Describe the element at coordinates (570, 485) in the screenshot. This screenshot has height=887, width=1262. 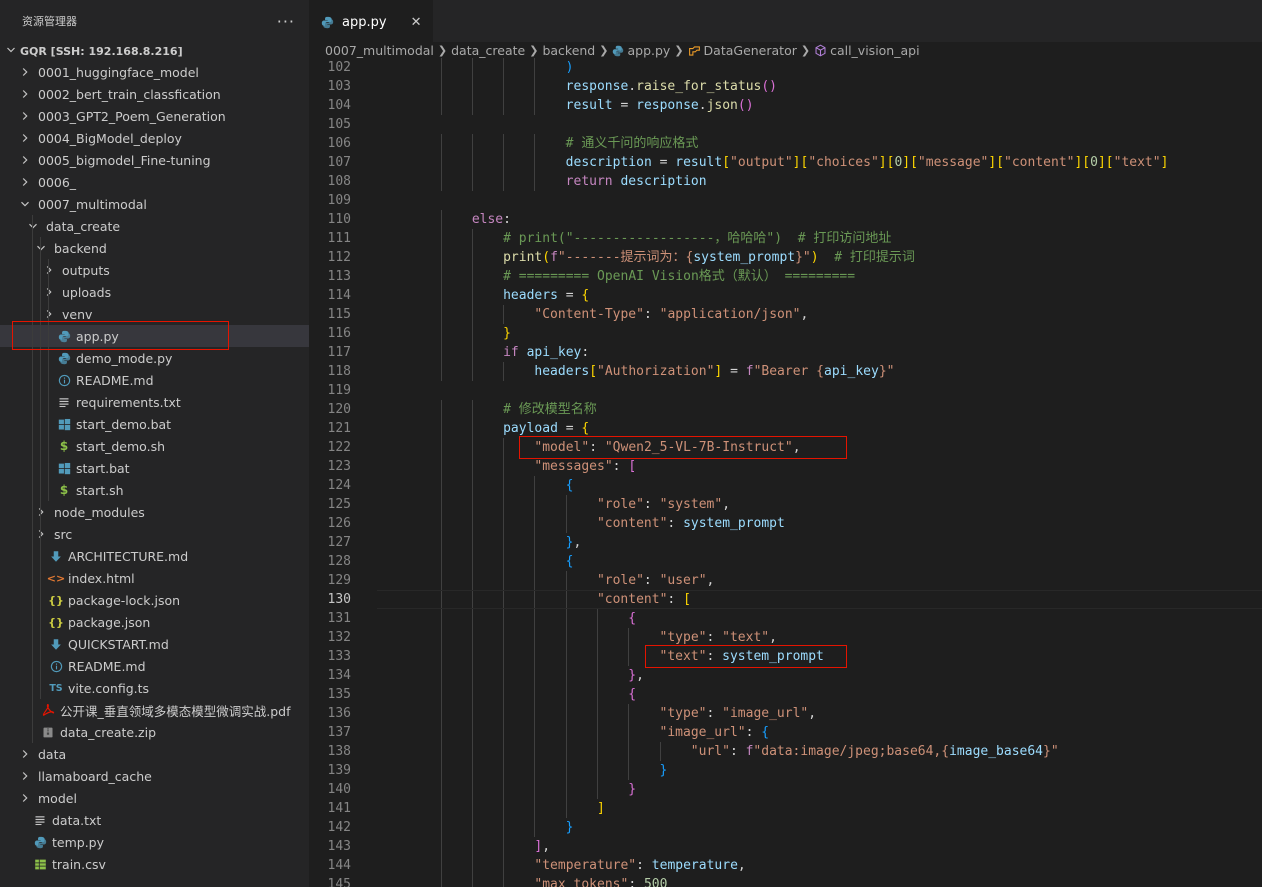
I see `code-text: {` at that location.